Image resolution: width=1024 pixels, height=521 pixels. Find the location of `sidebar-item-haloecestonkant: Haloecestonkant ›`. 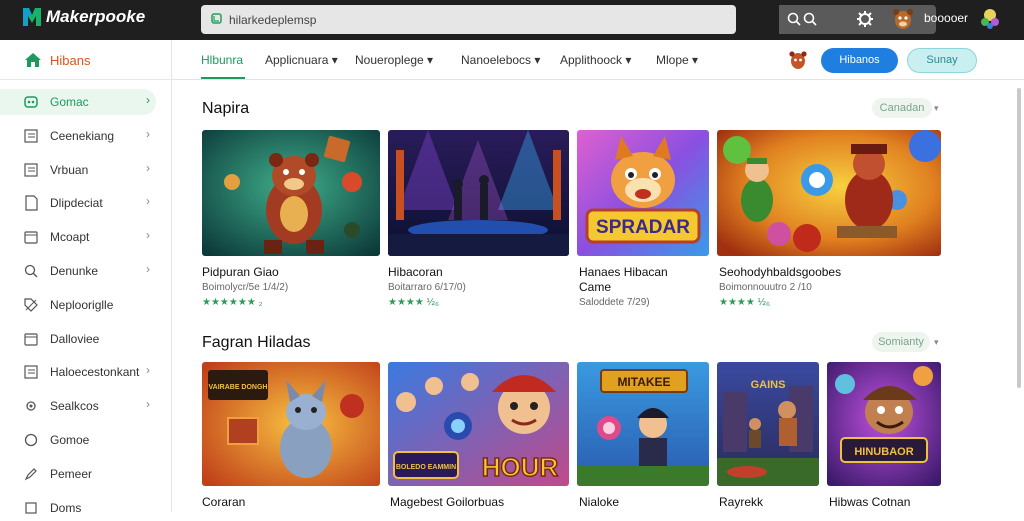

sidebar-item-haloecestonkant: Haloecestonkant › is located at coordinates (86, 372).